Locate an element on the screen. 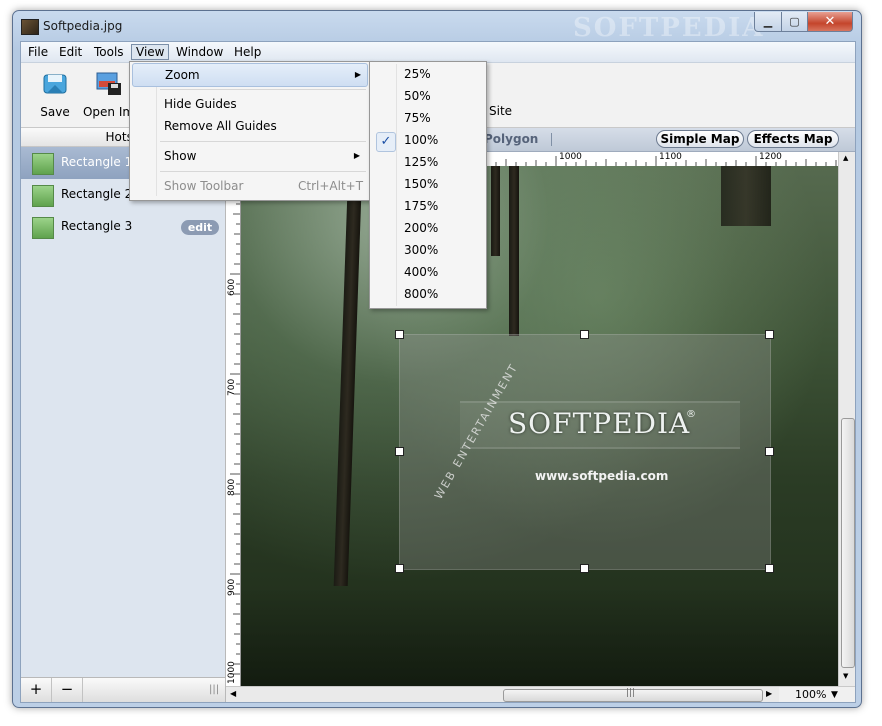 This screenshot has height=726, width=882. menu-item-shortcut: Ctrl+Alt+T is located at coordinates (331, 186).